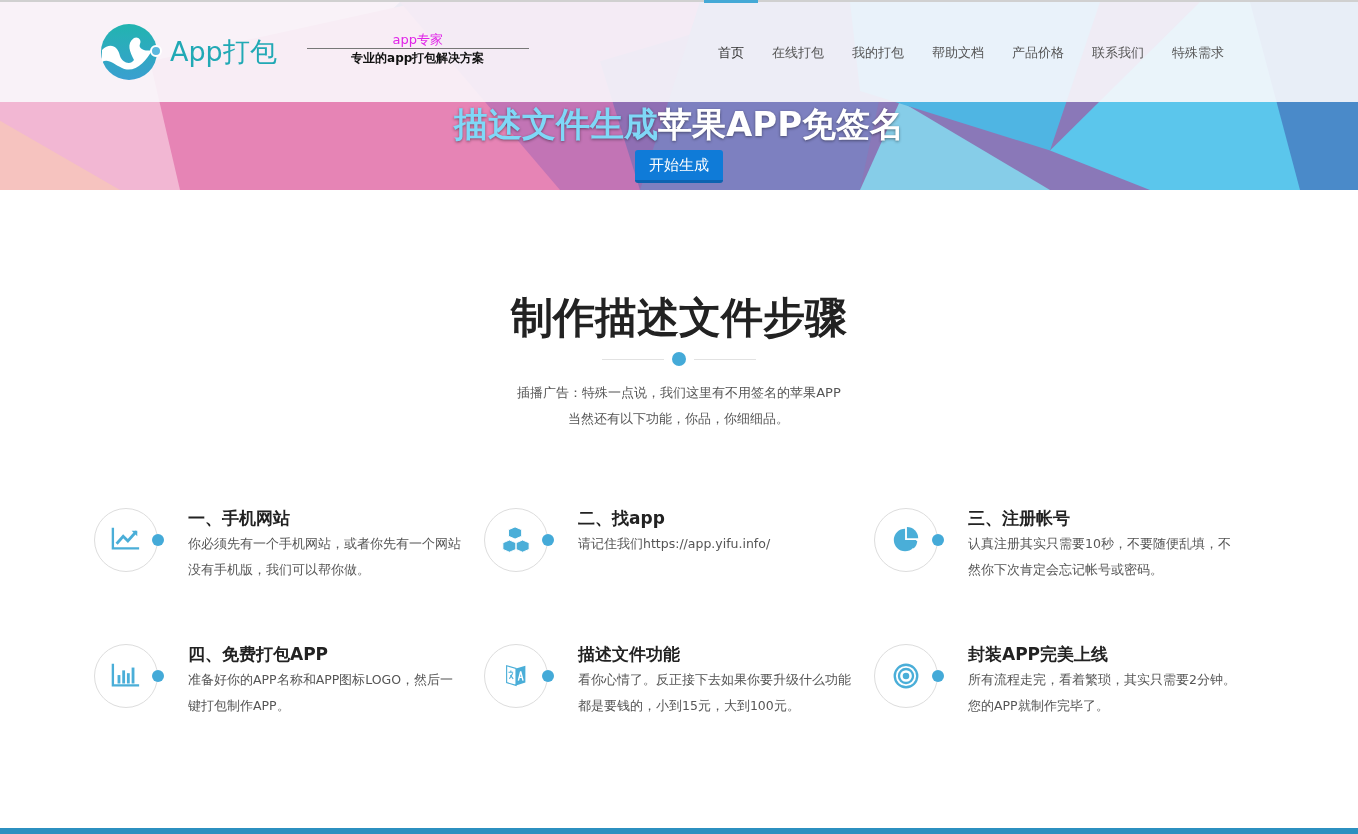 Image resolution: width=1358 pixels, height=834 pixels. What do you see at coordinates (1102, 693) in the screenshot?
I see `feature-text: 所有流程走完，看着繁琐，其实只需要2分钟。您的APP就制作完毕了。` at bounding box center [1102, 693].